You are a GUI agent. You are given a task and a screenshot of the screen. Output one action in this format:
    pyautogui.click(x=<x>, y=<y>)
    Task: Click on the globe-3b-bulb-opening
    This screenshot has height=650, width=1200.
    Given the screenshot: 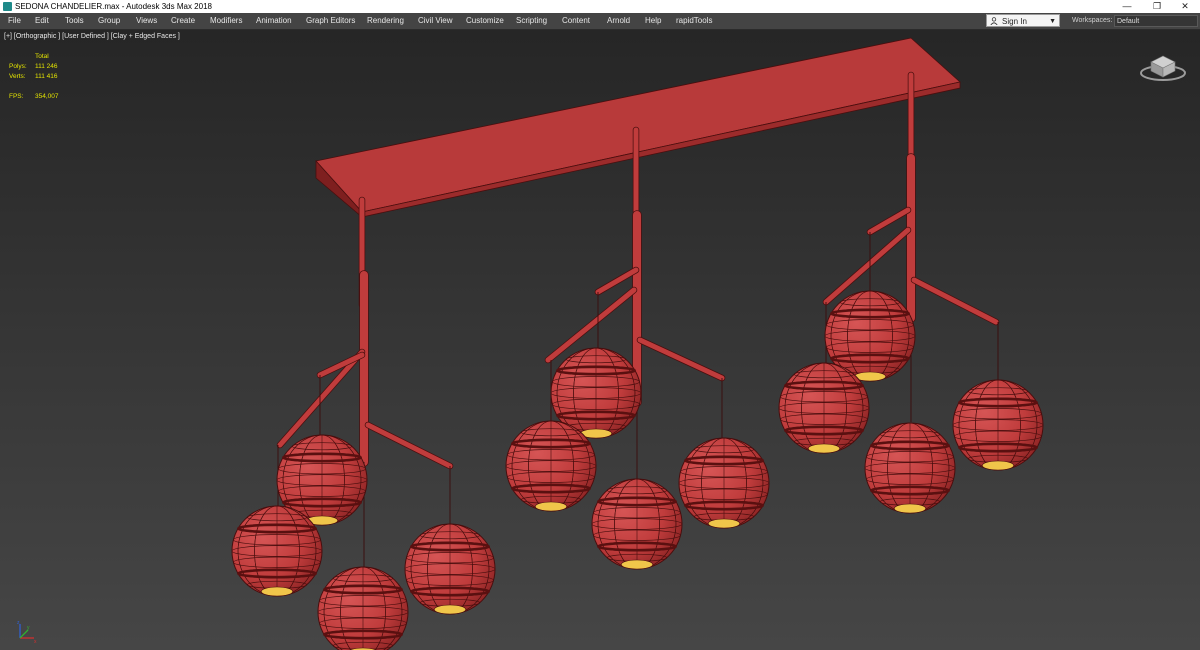 What is the action you would take?
    pyautogui.click(x=824, y=448)
    